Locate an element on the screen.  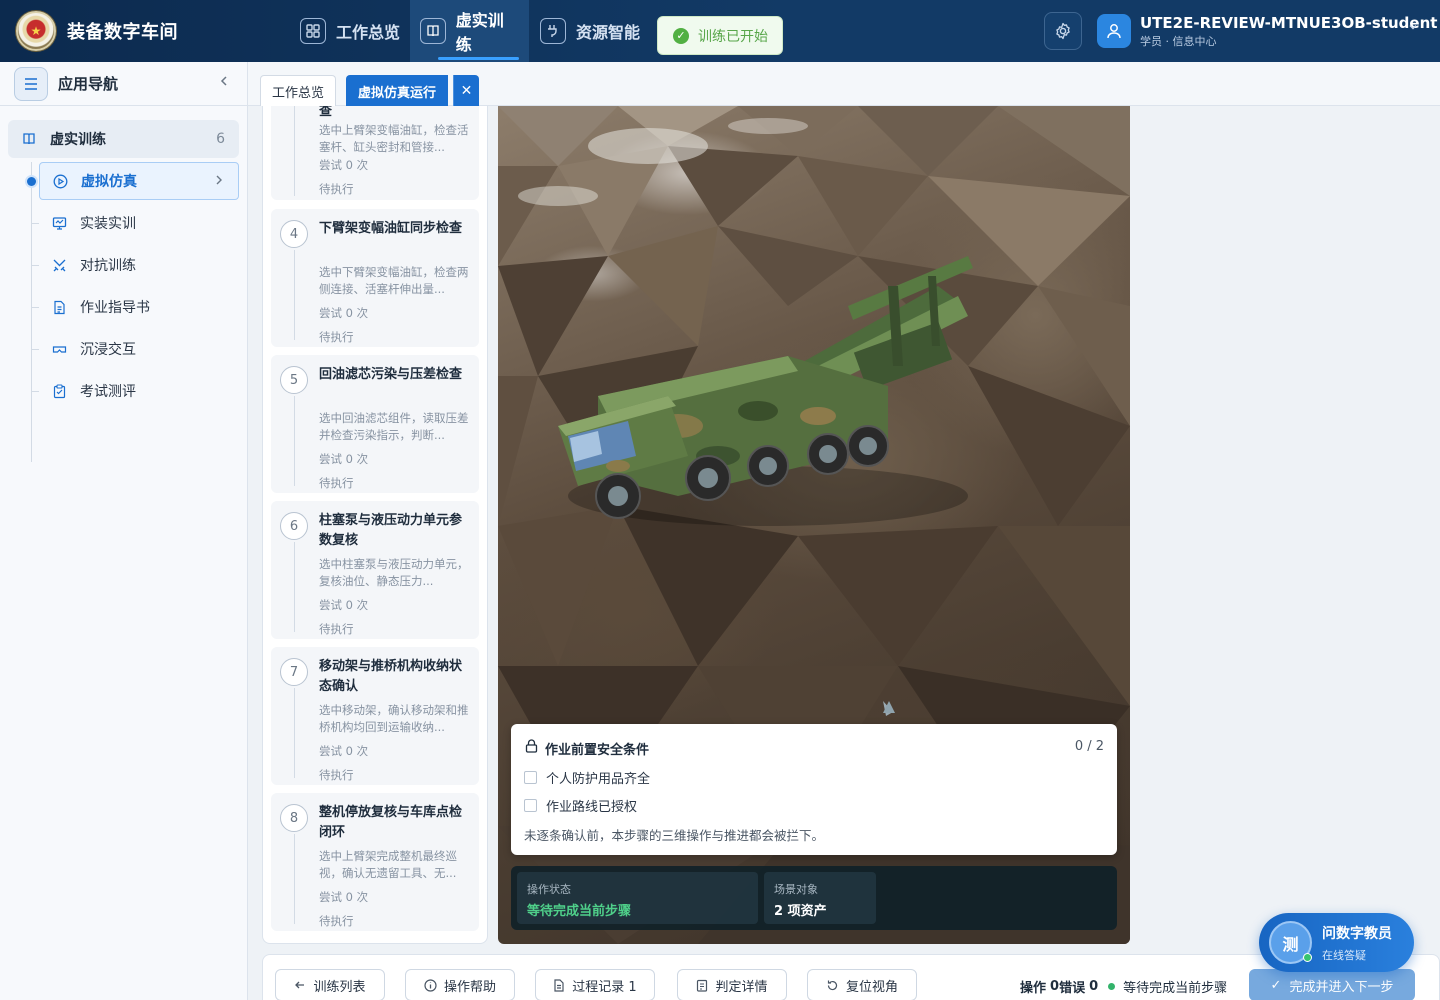
emblem-logo is located at coordinates (36, 31).